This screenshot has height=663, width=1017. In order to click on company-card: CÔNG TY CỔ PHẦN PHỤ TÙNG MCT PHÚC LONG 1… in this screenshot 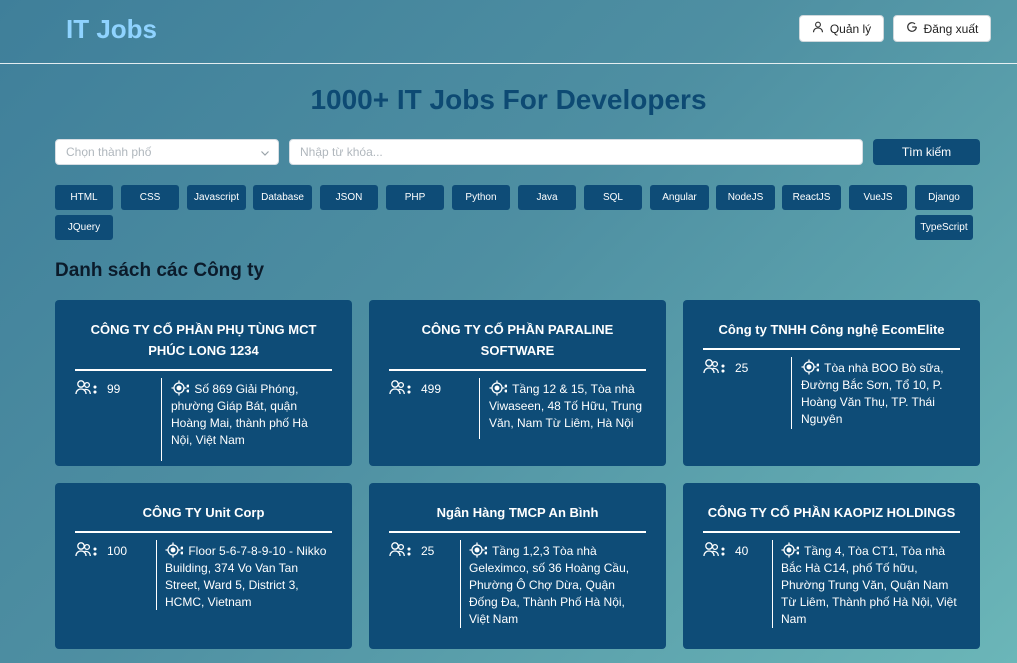, I will do `click(203, 383)`.